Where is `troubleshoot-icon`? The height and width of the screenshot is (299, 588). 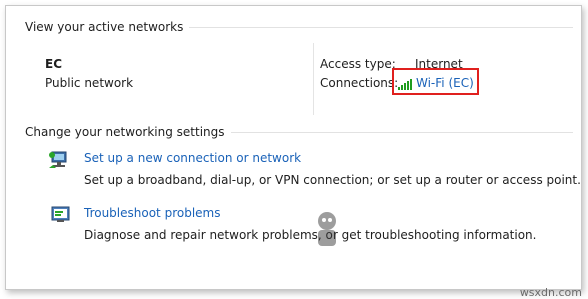
troubleshoot-icon is located at coordinates (61, 214).